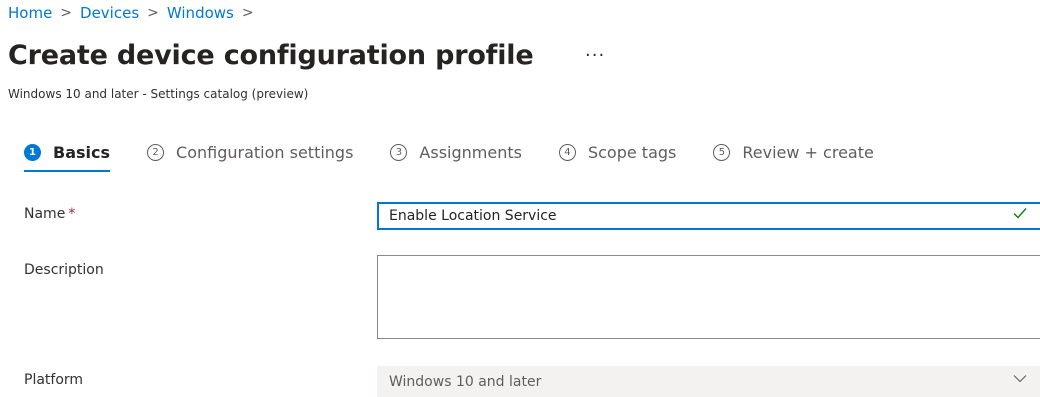  Describe the element at coordinates (265, 152) in the screenshot. I see `step-label: Configuration settings` at that location.